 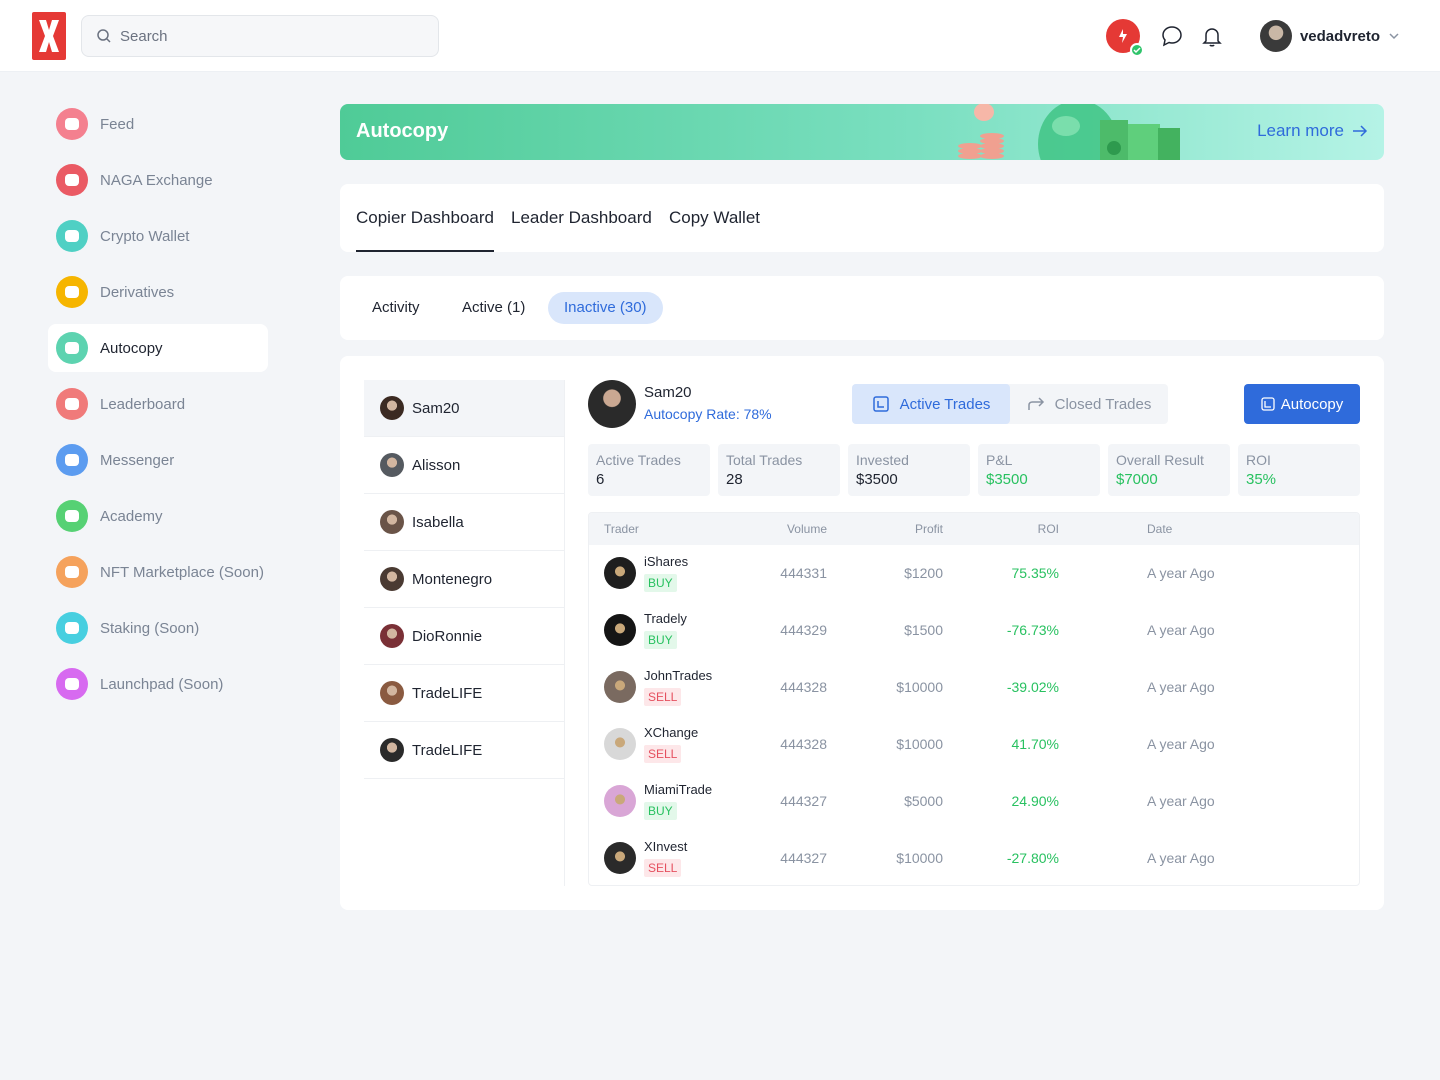 I want to click on search-box, so click(x=260, y=36).